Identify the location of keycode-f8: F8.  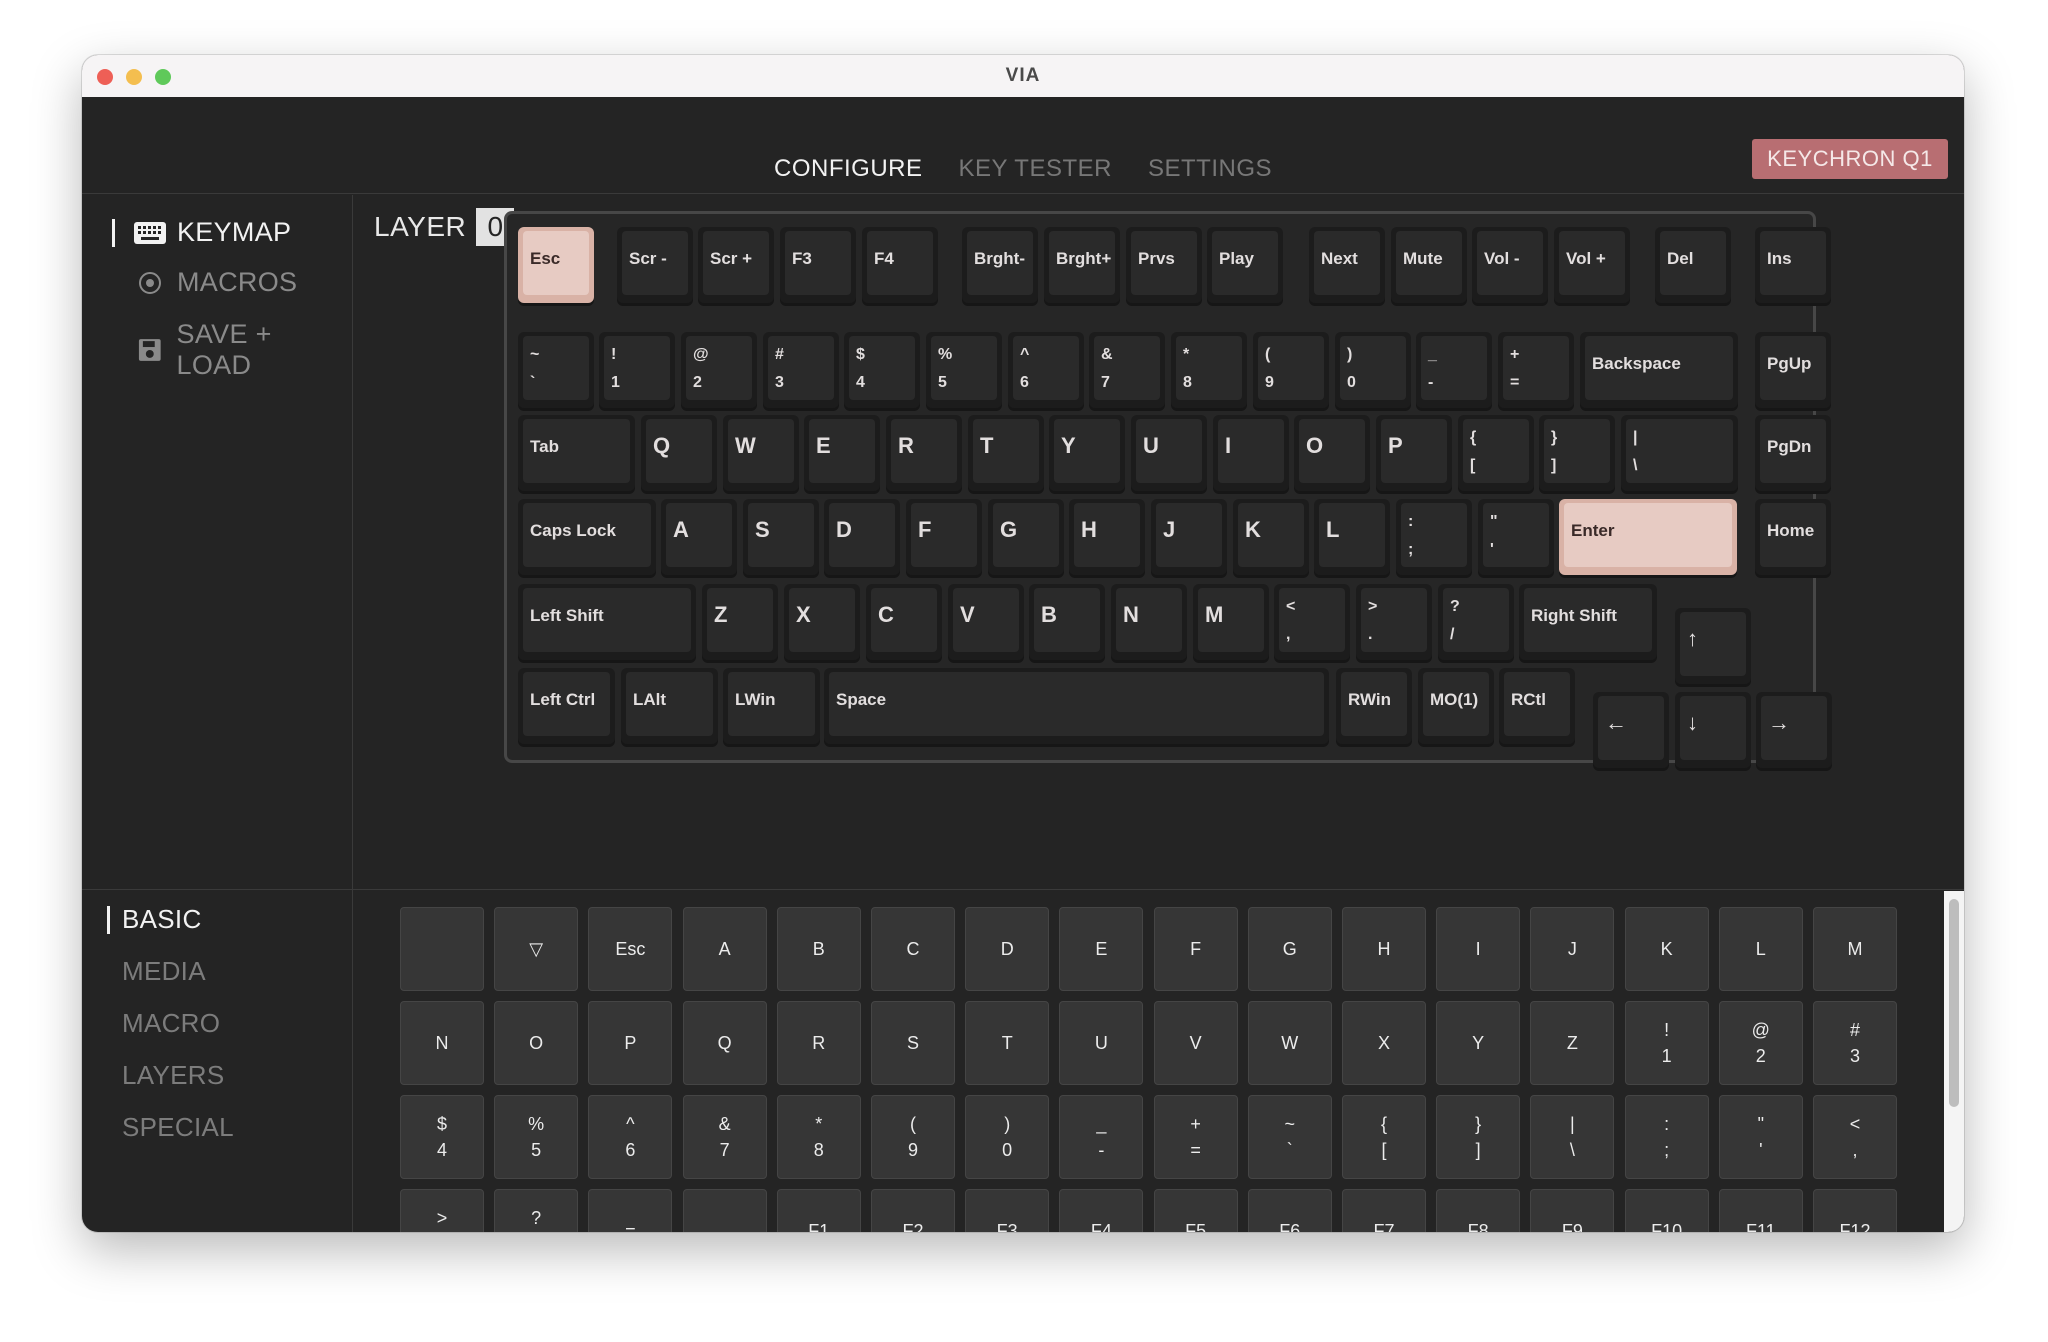
(1478, 1210).